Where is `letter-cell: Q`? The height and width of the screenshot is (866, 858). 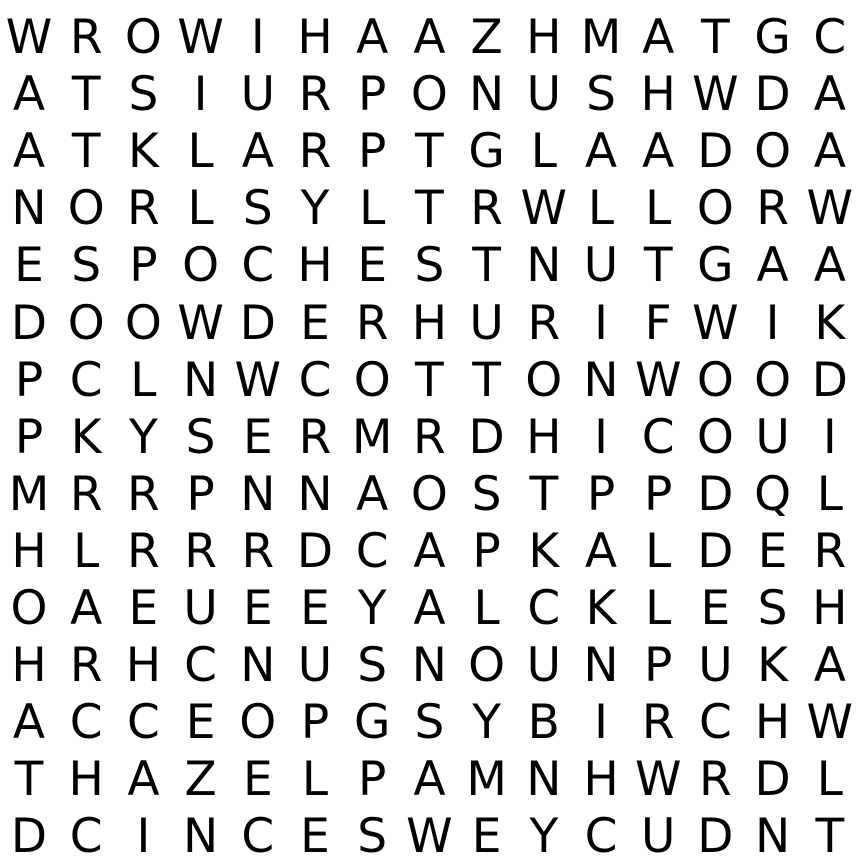 letter-cell: Q is located at coordinates (772, 494).